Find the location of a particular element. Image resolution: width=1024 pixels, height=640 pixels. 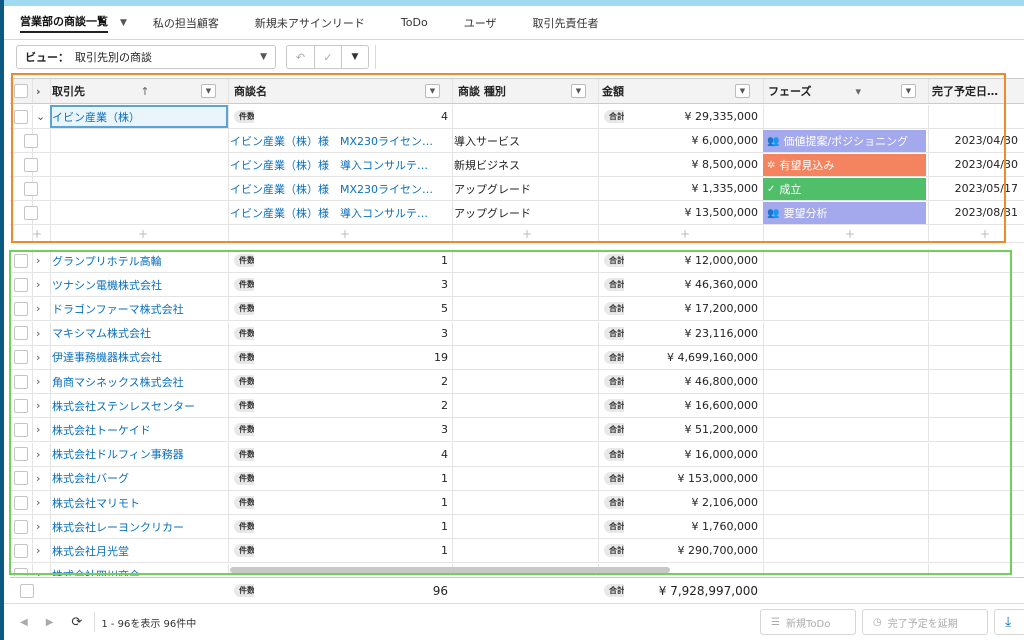

group-row: › 株式会社ドルフィン事務器 件数 4 合計 ¥ 16,000,000 is located at coordinates (517, 454).